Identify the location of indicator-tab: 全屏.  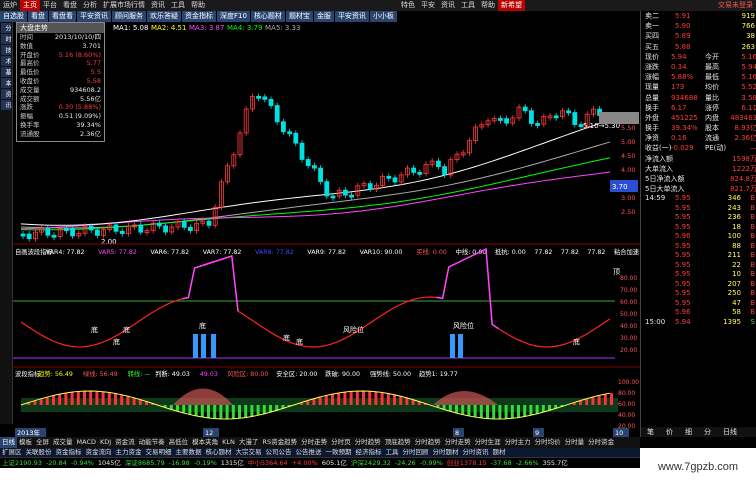
(42, 442).